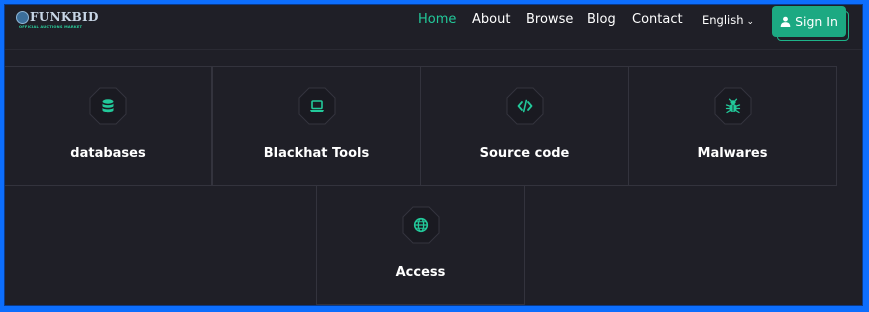  What do you see at coordinates (108, 126) in the screenshot?
I see `category-card-databases: databases` at bounding box center [108, 126].